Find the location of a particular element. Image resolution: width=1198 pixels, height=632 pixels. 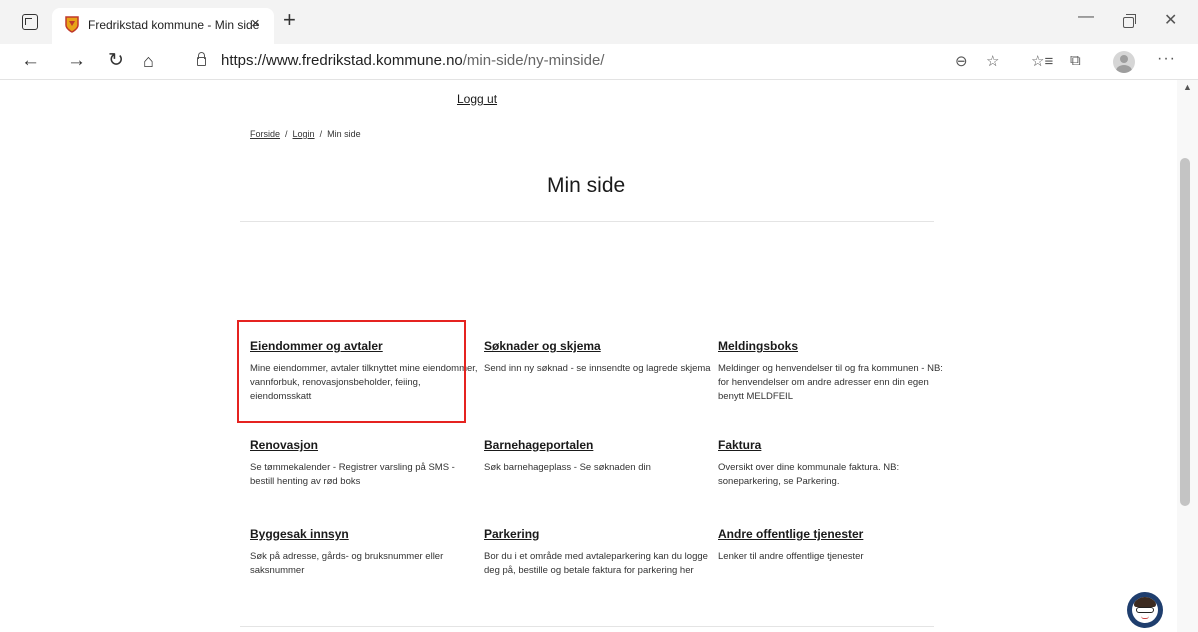

page-scrollbar: ▲ is located at coordinates (1187, 356).